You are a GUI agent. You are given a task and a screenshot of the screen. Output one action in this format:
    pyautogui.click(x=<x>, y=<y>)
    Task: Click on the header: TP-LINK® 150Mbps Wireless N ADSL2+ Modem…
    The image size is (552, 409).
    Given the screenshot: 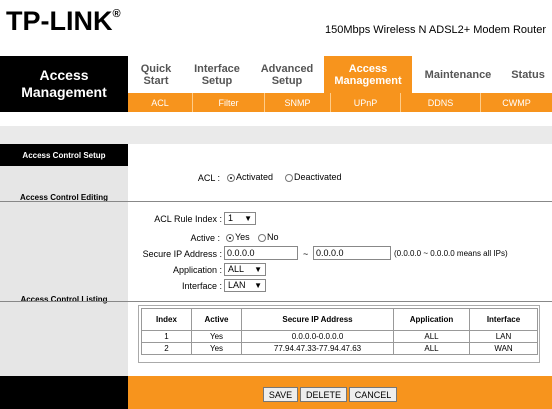 What is the action you would take?
    pyautogui.click(x=276, y=26)
    